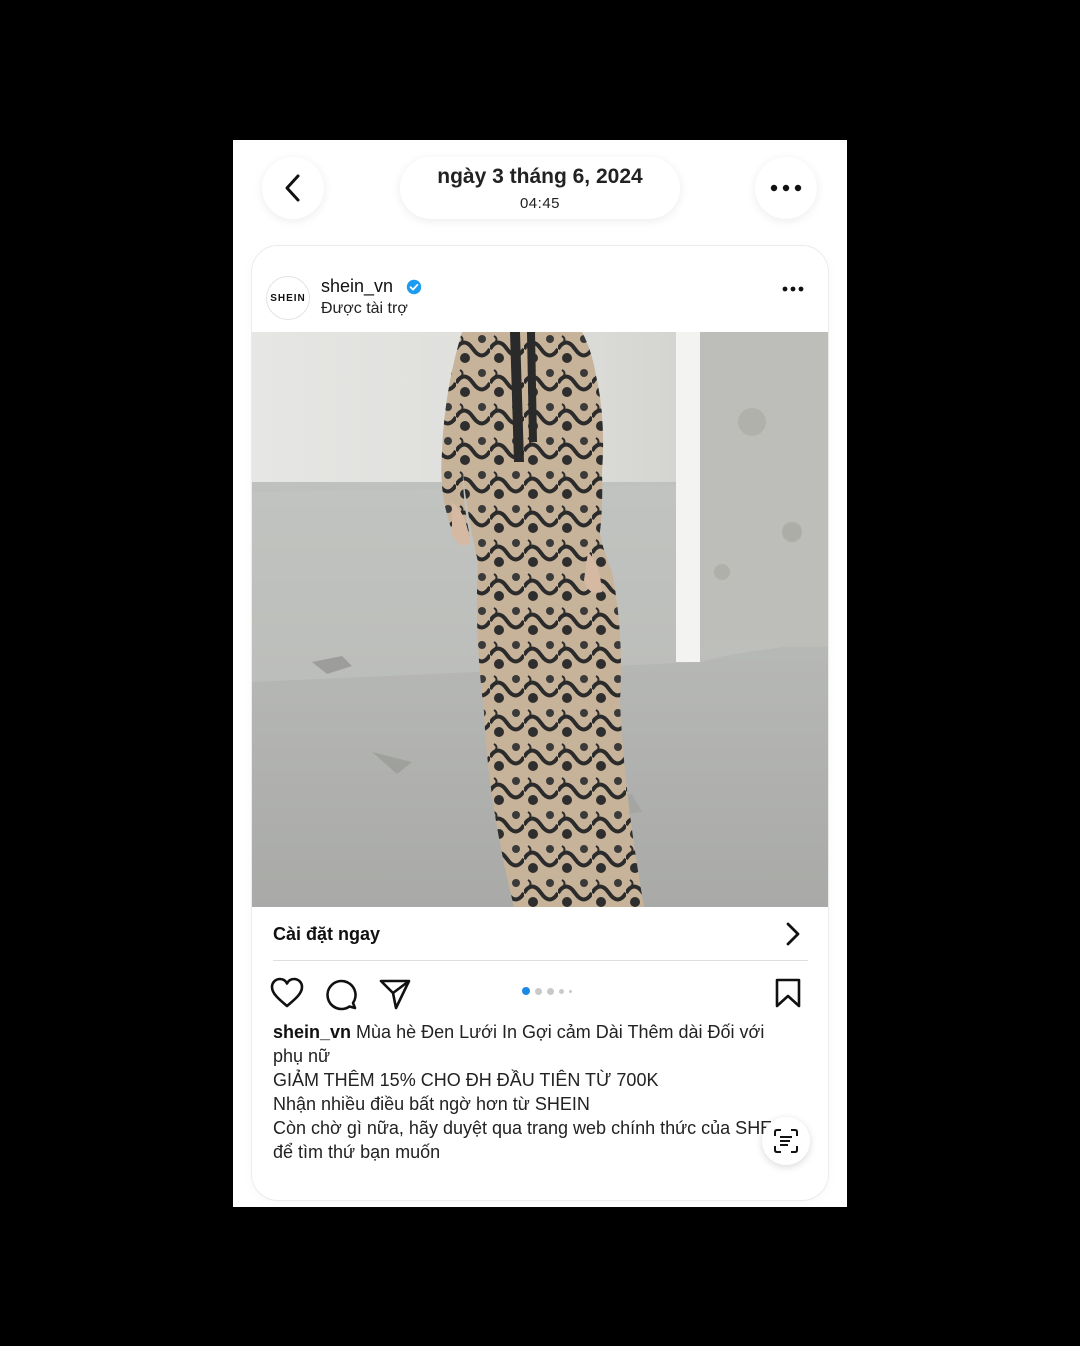 This screenshot has width=1080, height=1346. I want to click on post-date: ngày 3 tháng 6, 2024, so click(540, 176).